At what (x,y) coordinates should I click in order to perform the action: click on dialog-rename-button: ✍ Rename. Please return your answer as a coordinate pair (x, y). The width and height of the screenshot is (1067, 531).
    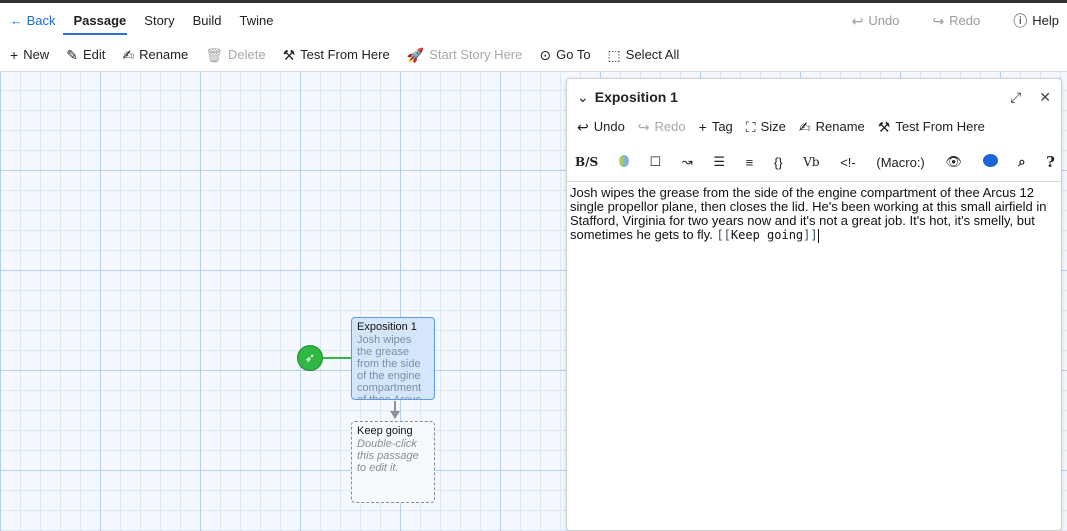
    Looking at the image, I should click on (832, 126).